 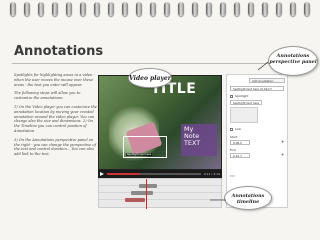 What do you see at coordinates (211, 174) in the screenshot?
I see `time-display: 0:11 / 3:19` at bounding box center [211, 174].